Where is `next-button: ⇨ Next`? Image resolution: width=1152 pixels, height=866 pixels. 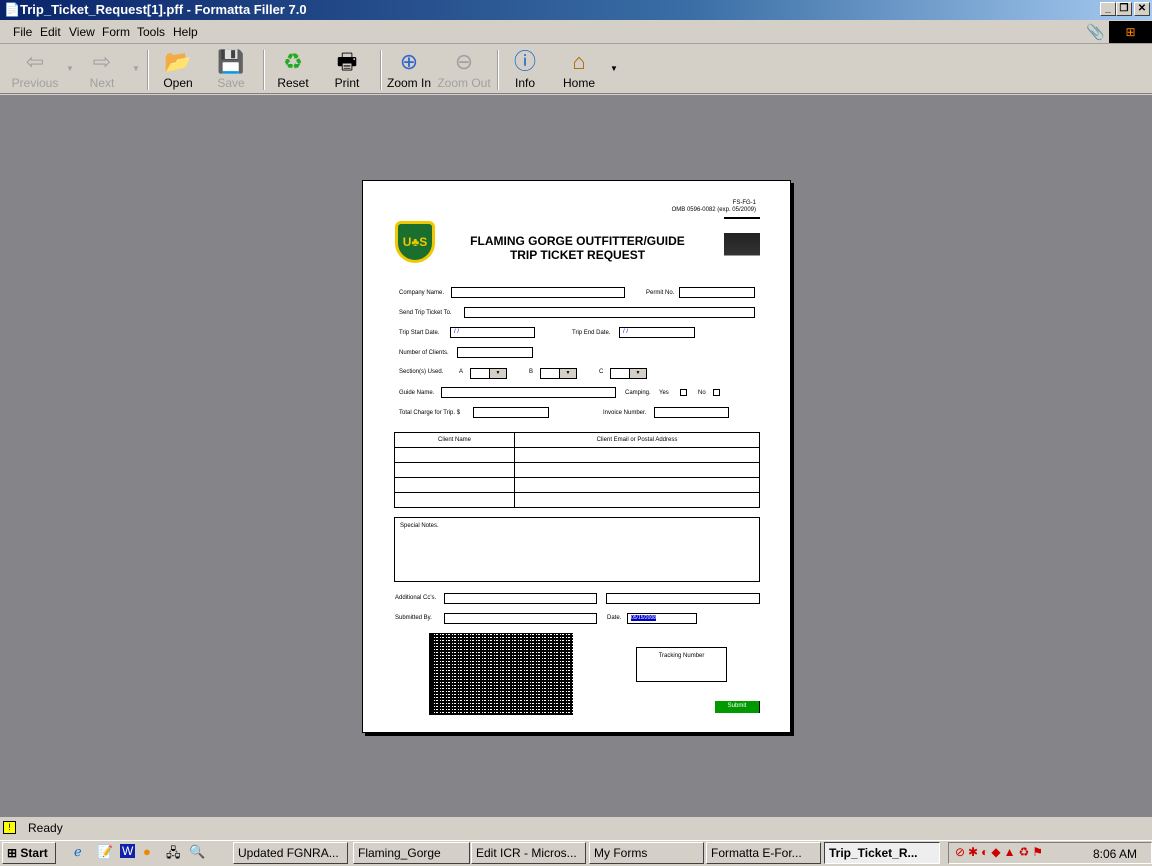 next-button: ⇨ Next is located at coordinates (102, 70).